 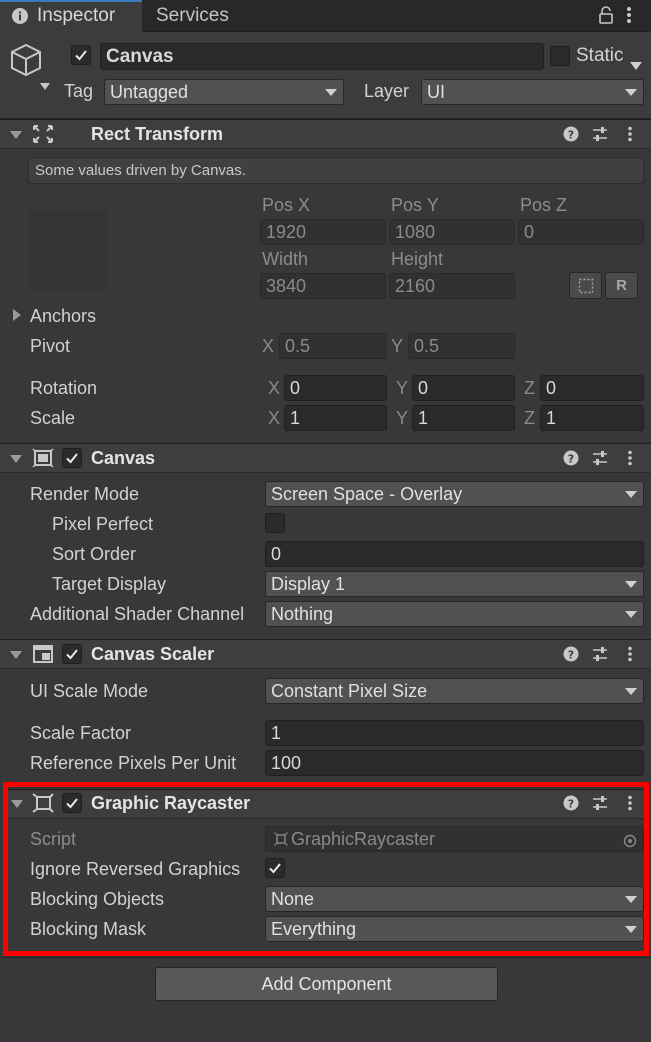 I want to click on target-display-label: Target Display, so click(x=109, y=584).